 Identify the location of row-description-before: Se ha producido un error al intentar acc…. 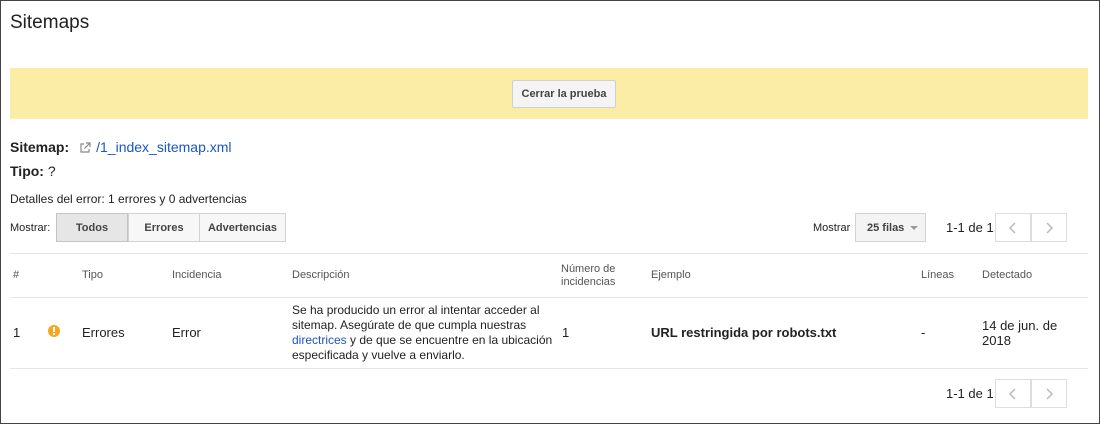
(416, 317).